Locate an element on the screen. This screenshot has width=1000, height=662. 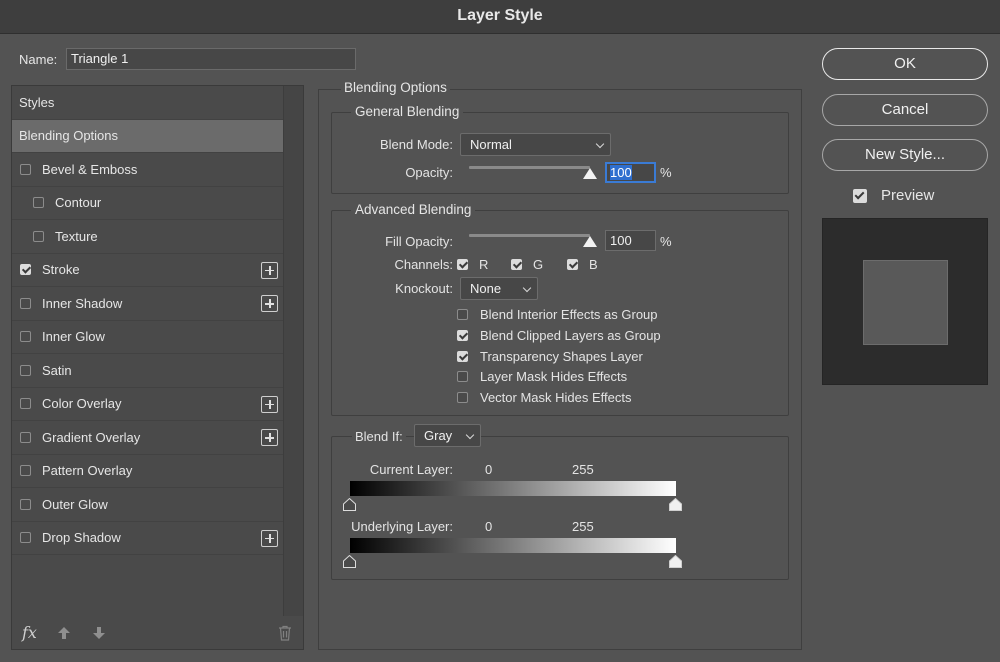
opacity-label: Opacity: is located at coordinates (429, 172).